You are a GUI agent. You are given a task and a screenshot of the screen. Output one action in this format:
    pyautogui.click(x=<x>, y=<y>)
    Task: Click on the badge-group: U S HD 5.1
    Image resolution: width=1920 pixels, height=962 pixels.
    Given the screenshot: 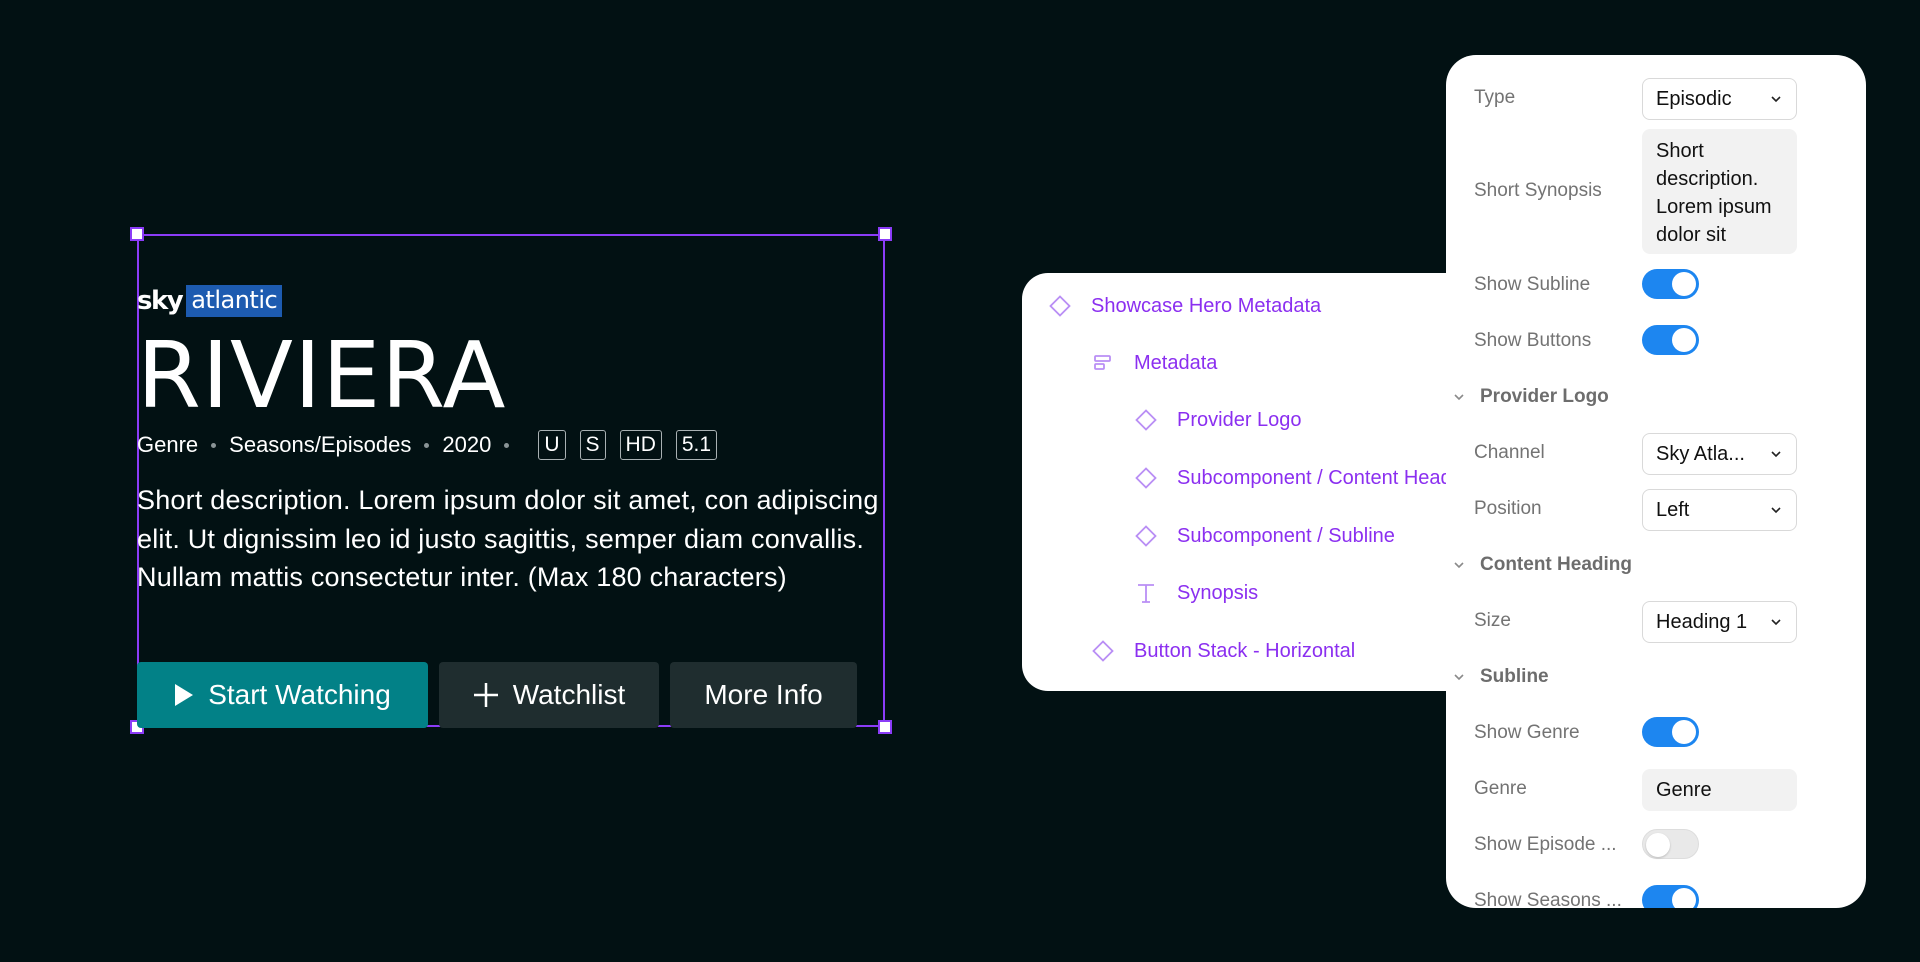 What is the action you would take?
    pyautogui.click(x=634, y=445)
    